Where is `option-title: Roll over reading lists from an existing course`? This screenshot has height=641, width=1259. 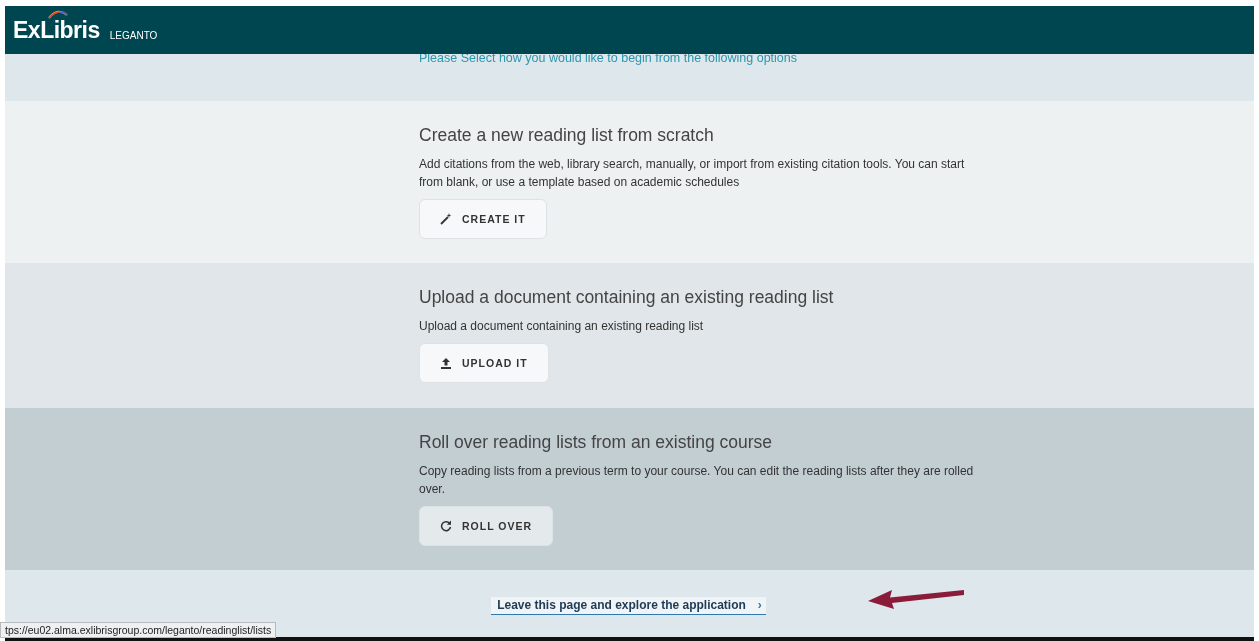
option-title: Roll over reading lists from an existing course is located at coordinates (596, 442).